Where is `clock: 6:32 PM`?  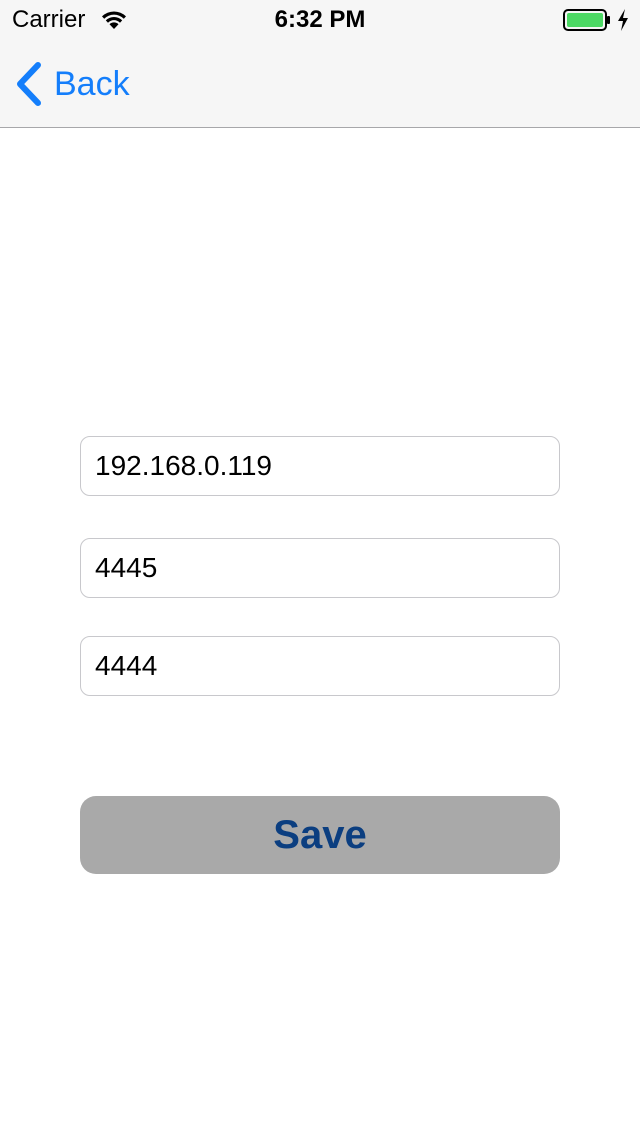 clock: 6:32 PM is located at coordinates (320, 19).